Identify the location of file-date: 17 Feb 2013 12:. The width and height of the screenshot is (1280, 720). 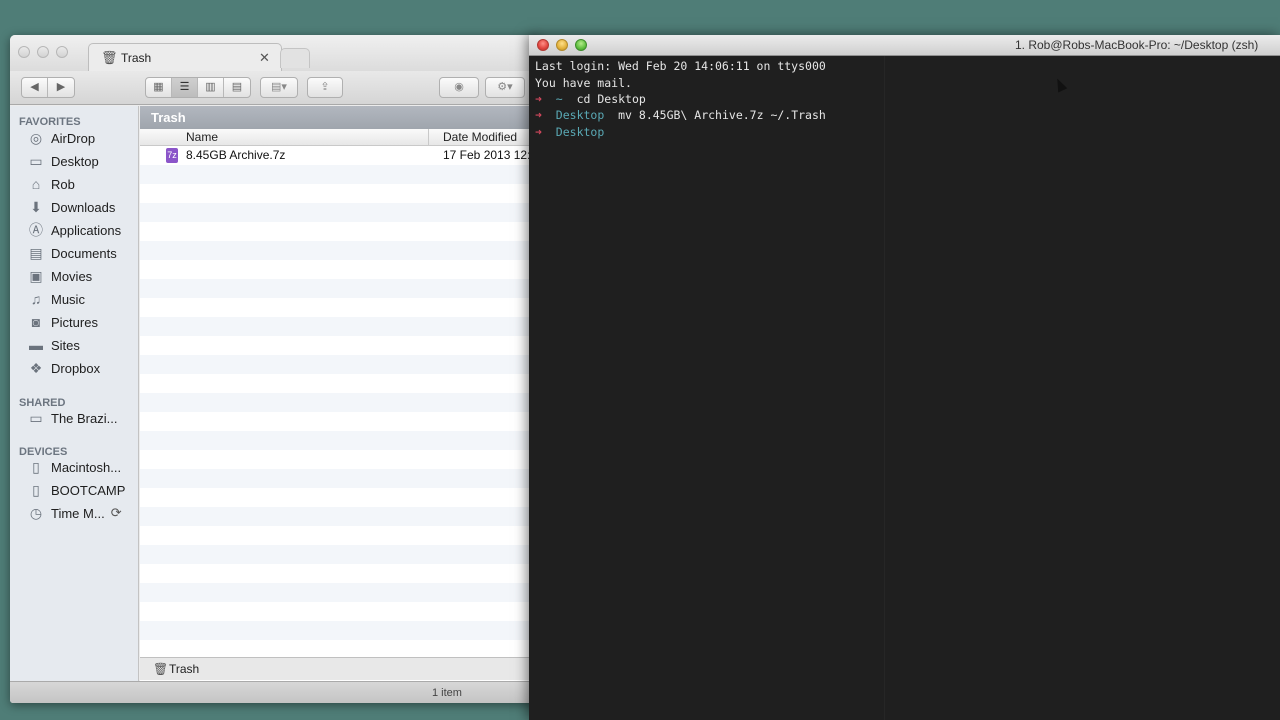
(487, 155).